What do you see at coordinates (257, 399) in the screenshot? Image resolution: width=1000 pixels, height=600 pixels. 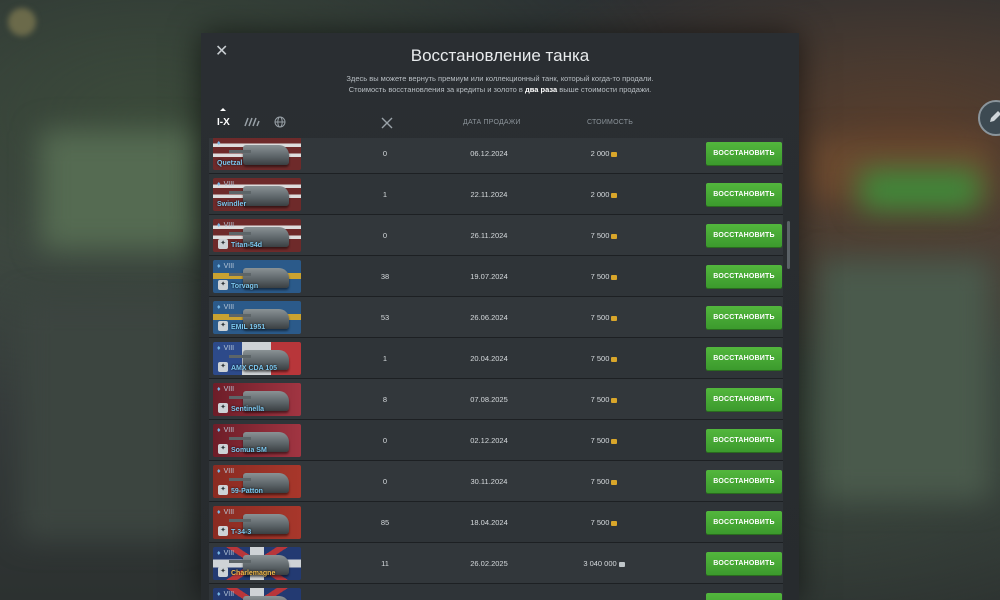 I see `tank-thumbnail: ♦ VIII ✦ Sentinella` at bounding box center [257, 399].